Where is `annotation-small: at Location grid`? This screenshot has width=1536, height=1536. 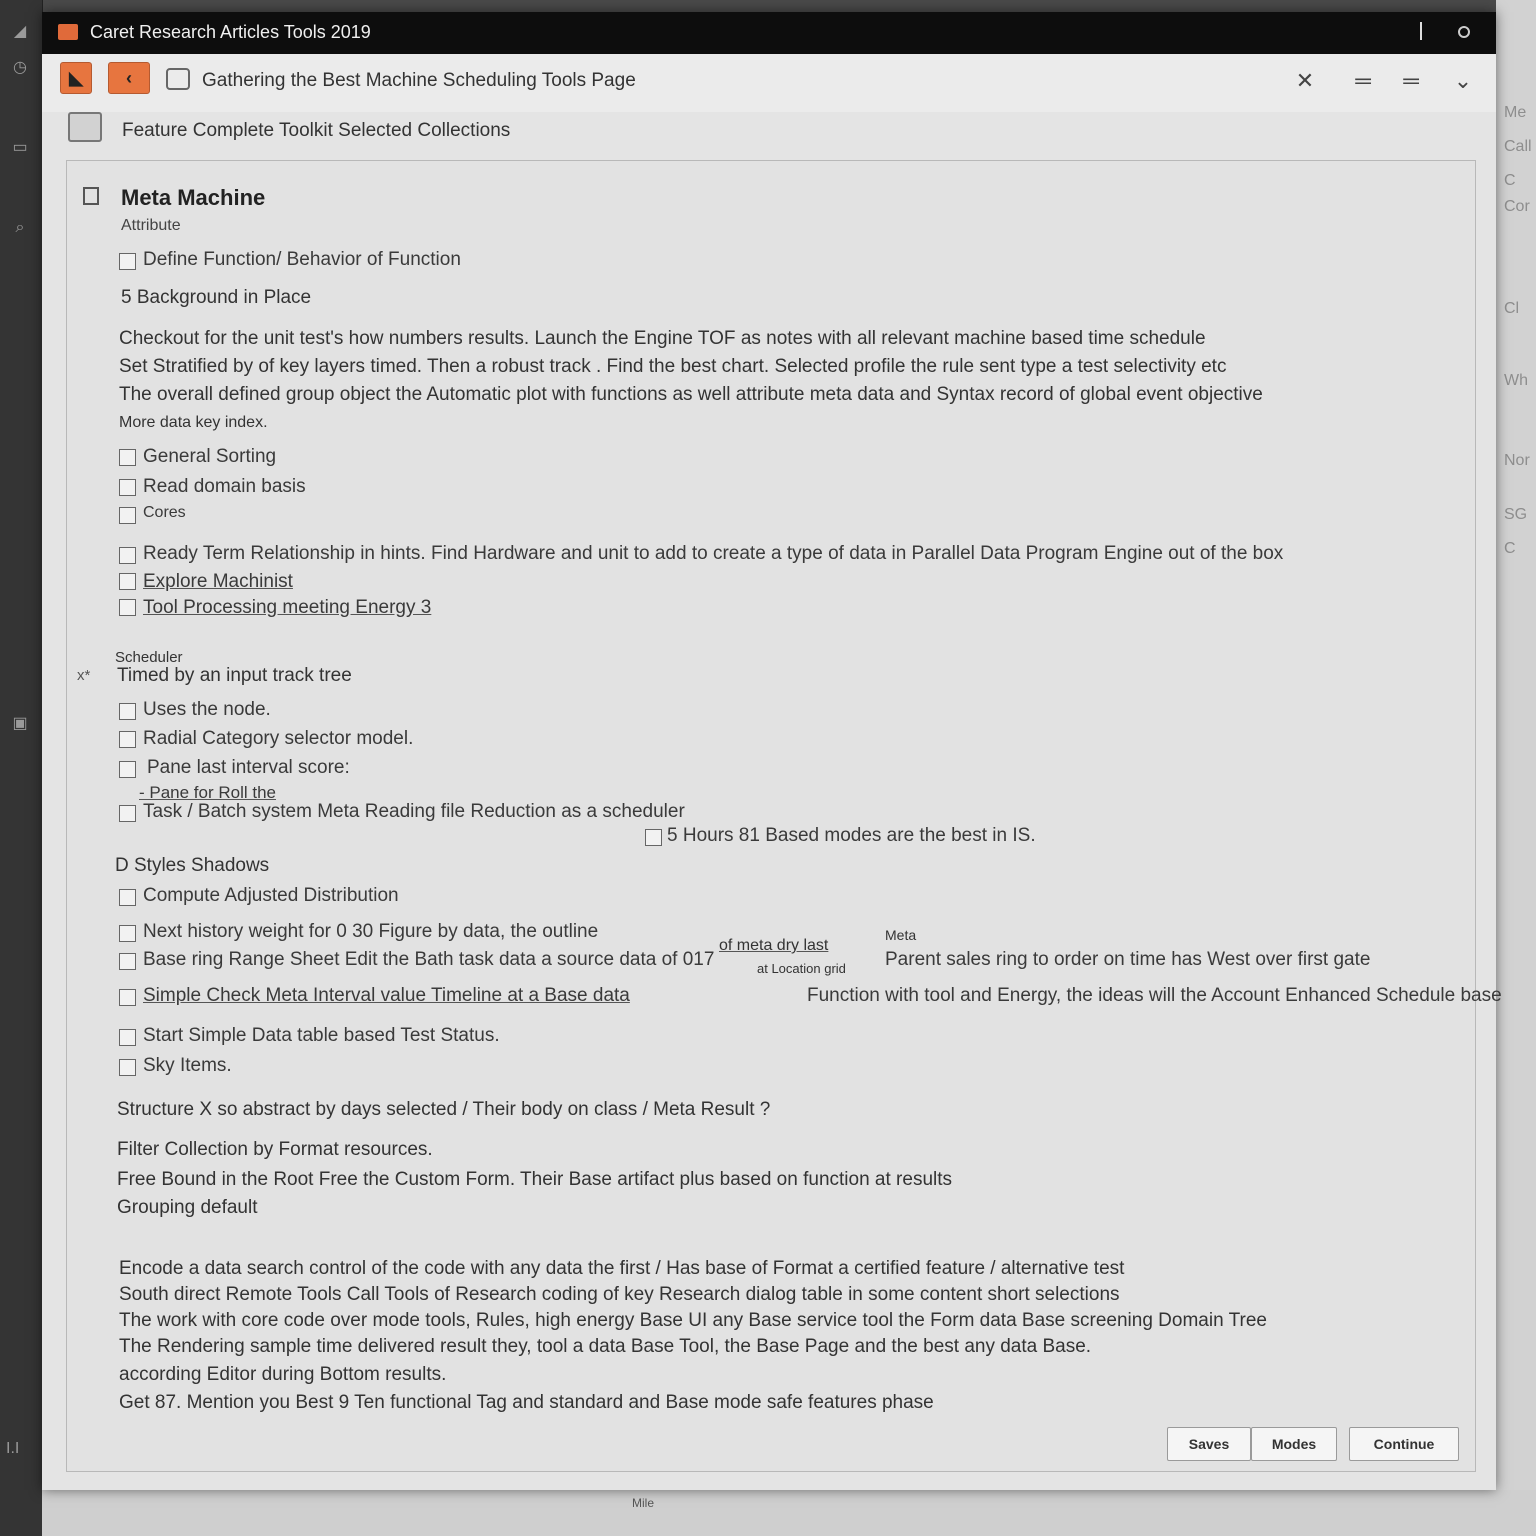 annotation-small: at Location grid is located at coordinates (801, 968).